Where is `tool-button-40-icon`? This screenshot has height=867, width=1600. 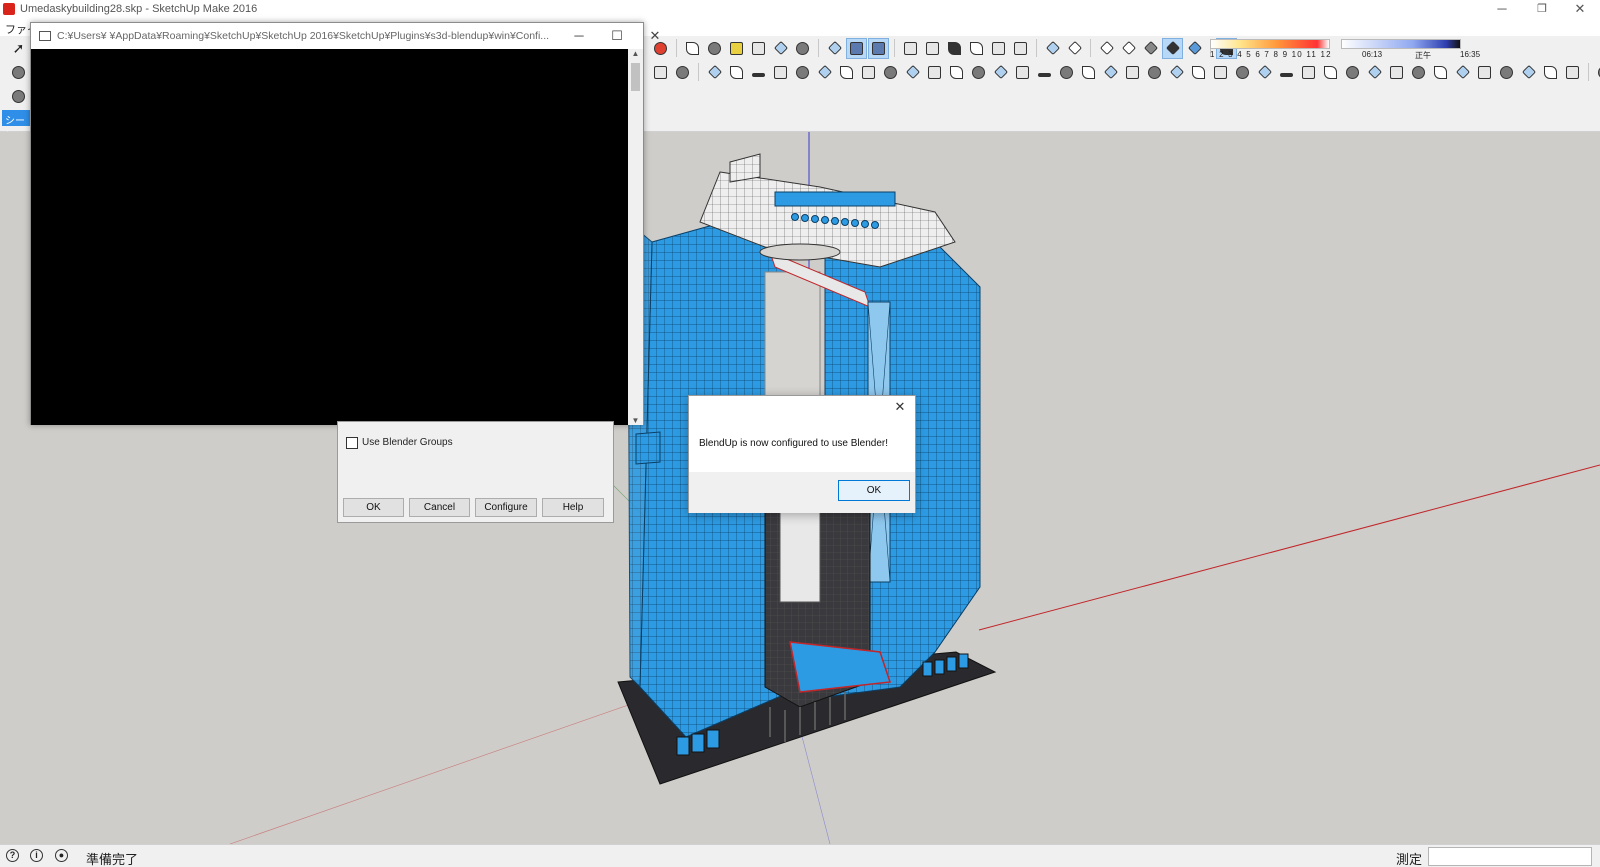 tool-button-40-icon is located at coordinates (1528, 72).